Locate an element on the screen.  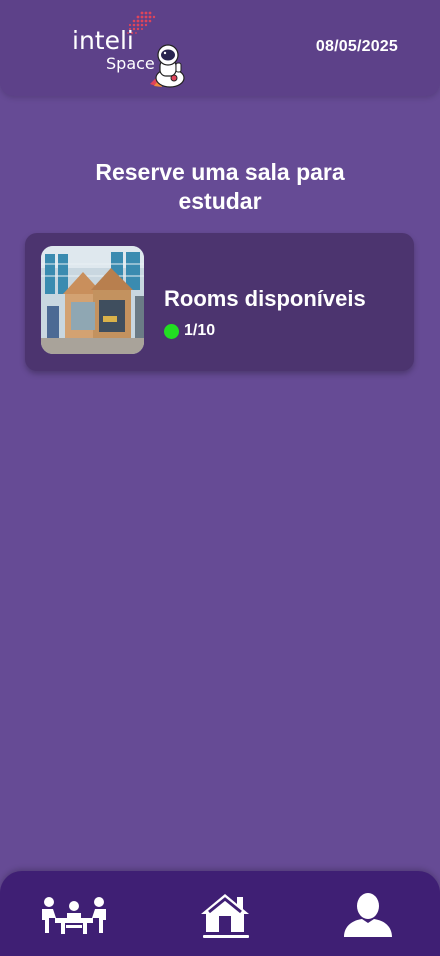
meeting-table-icon is located at coordinates (74, 915).